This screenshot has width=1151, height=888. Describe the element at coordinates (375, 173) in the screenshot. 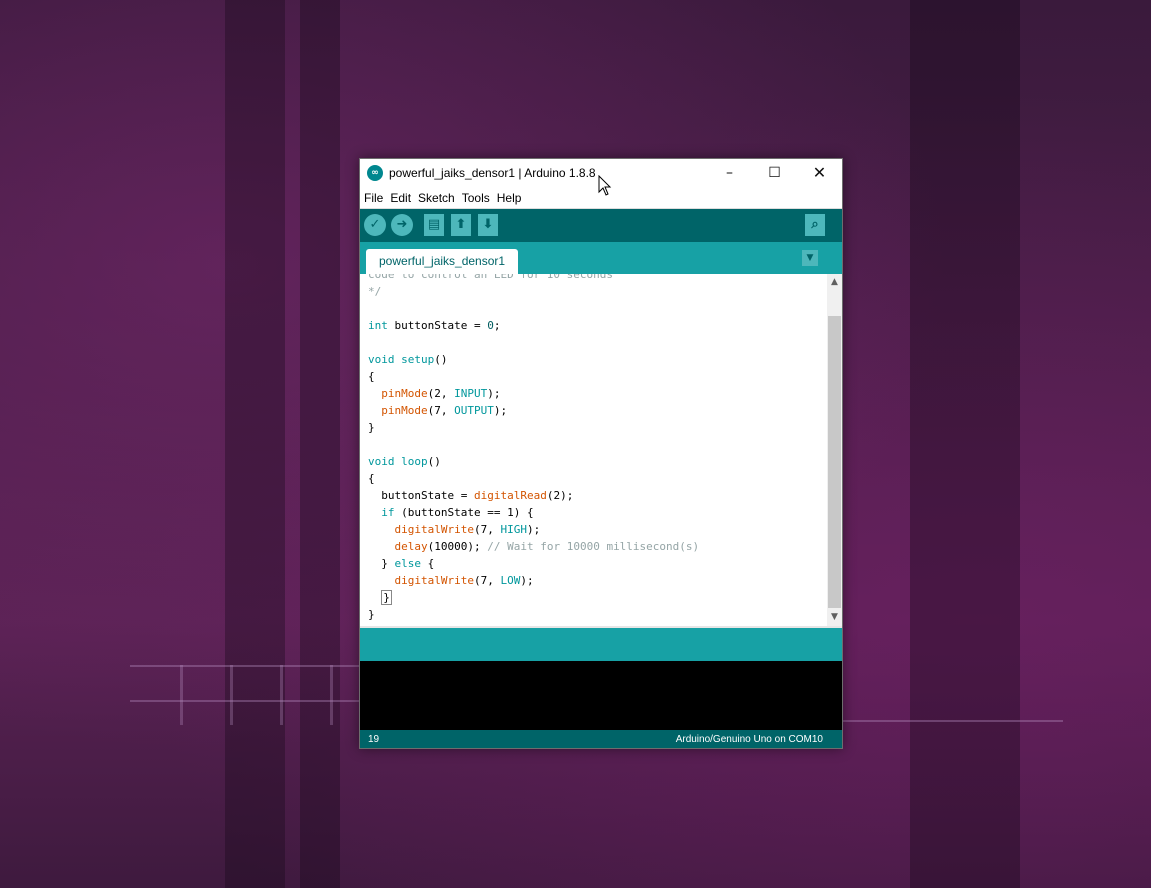

I see `arduino-logo-icon: ∞` at that location.